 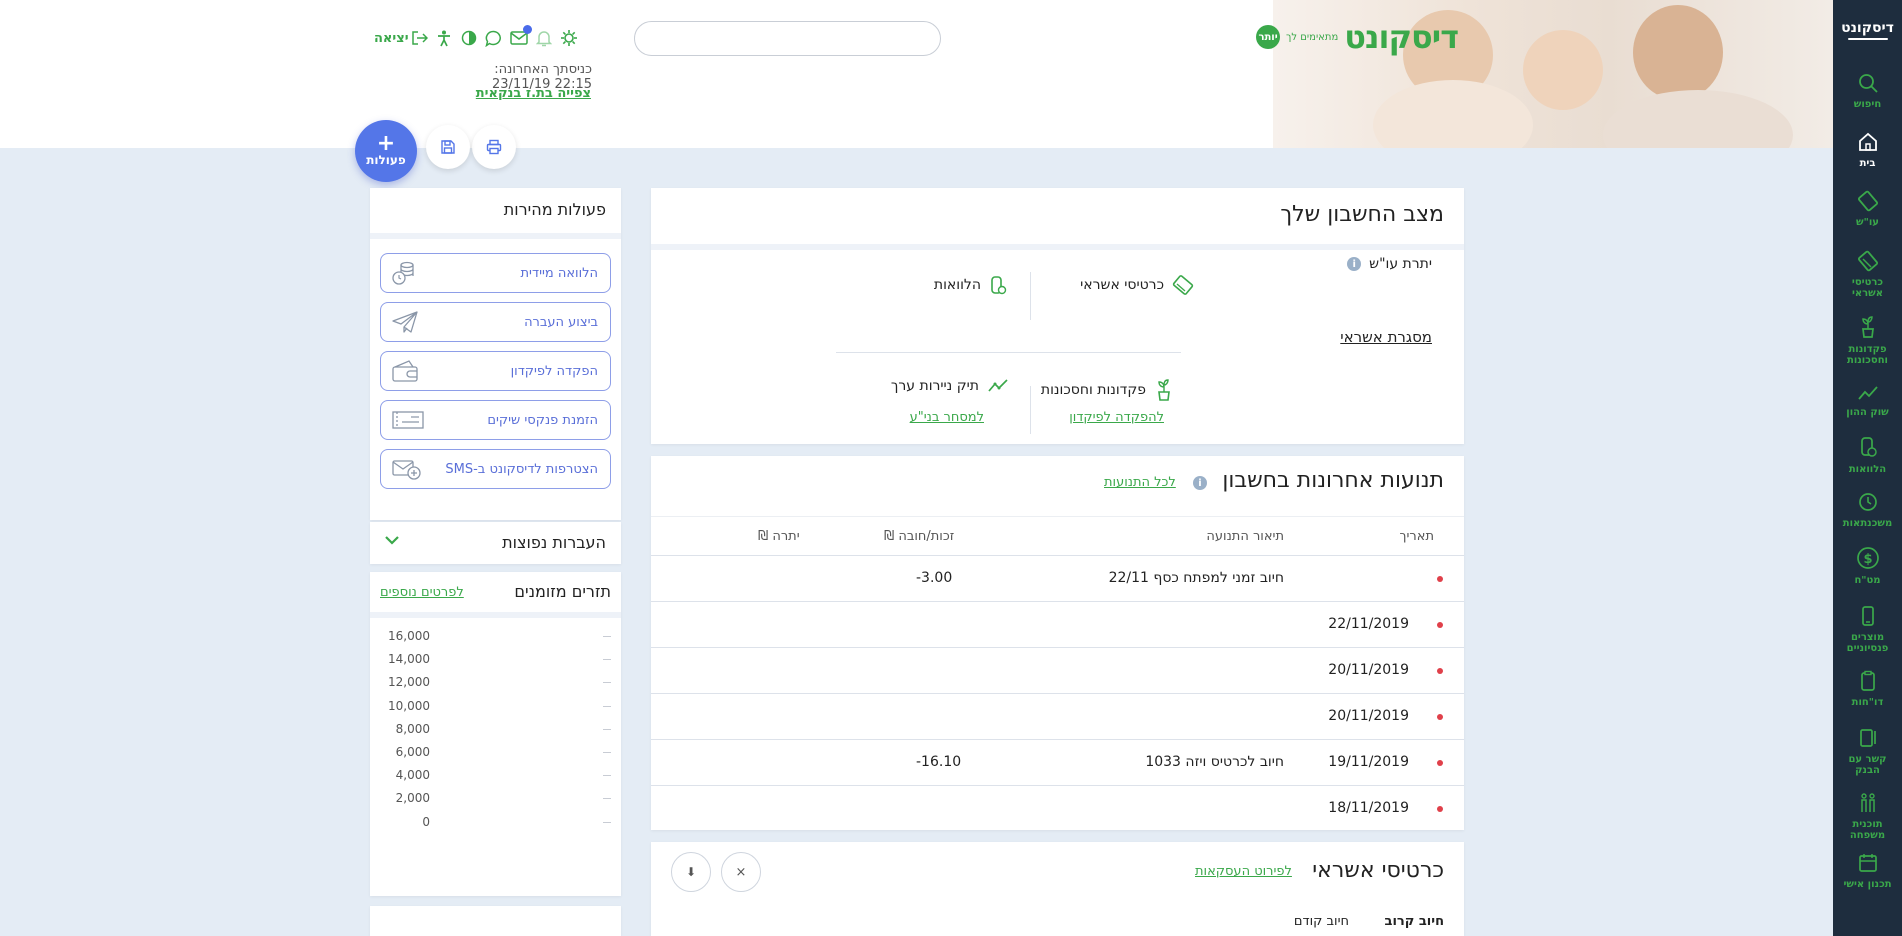 I want to click on sidebar-item-loans: הלוואות, so click(x=1867, y=455).